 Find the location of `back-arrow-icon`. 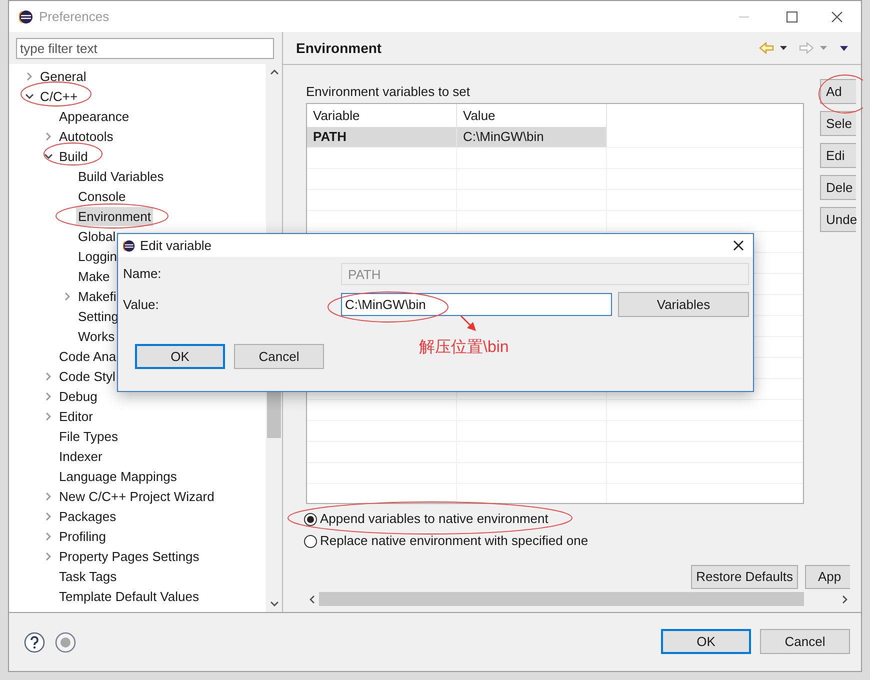

back-arrow-icon is located at coordinates (766, 48).